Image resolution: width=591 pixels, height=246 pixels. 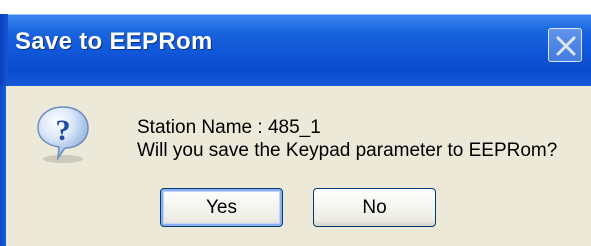 I want to click on close-icon, so click(x=566, y=46).